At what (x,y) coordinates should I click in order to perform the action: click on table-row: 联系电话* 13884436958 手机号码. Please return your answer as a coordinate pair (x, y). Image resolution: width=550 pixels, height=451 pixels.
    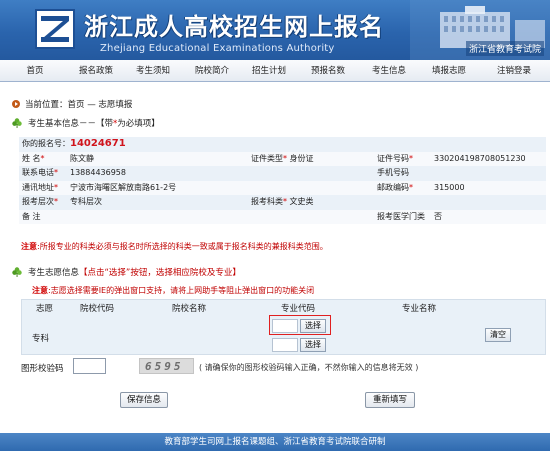
    Looking at the image, I should click on (283, 173).